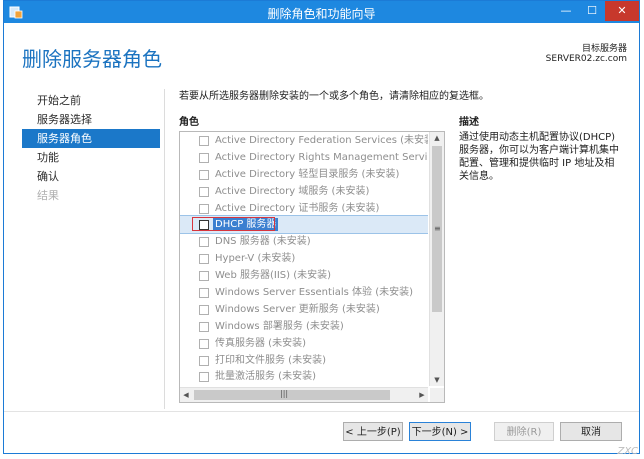  Describe the element at coordinates (469, 122) in the screenshot. I see `description-header: 描述` at that location.